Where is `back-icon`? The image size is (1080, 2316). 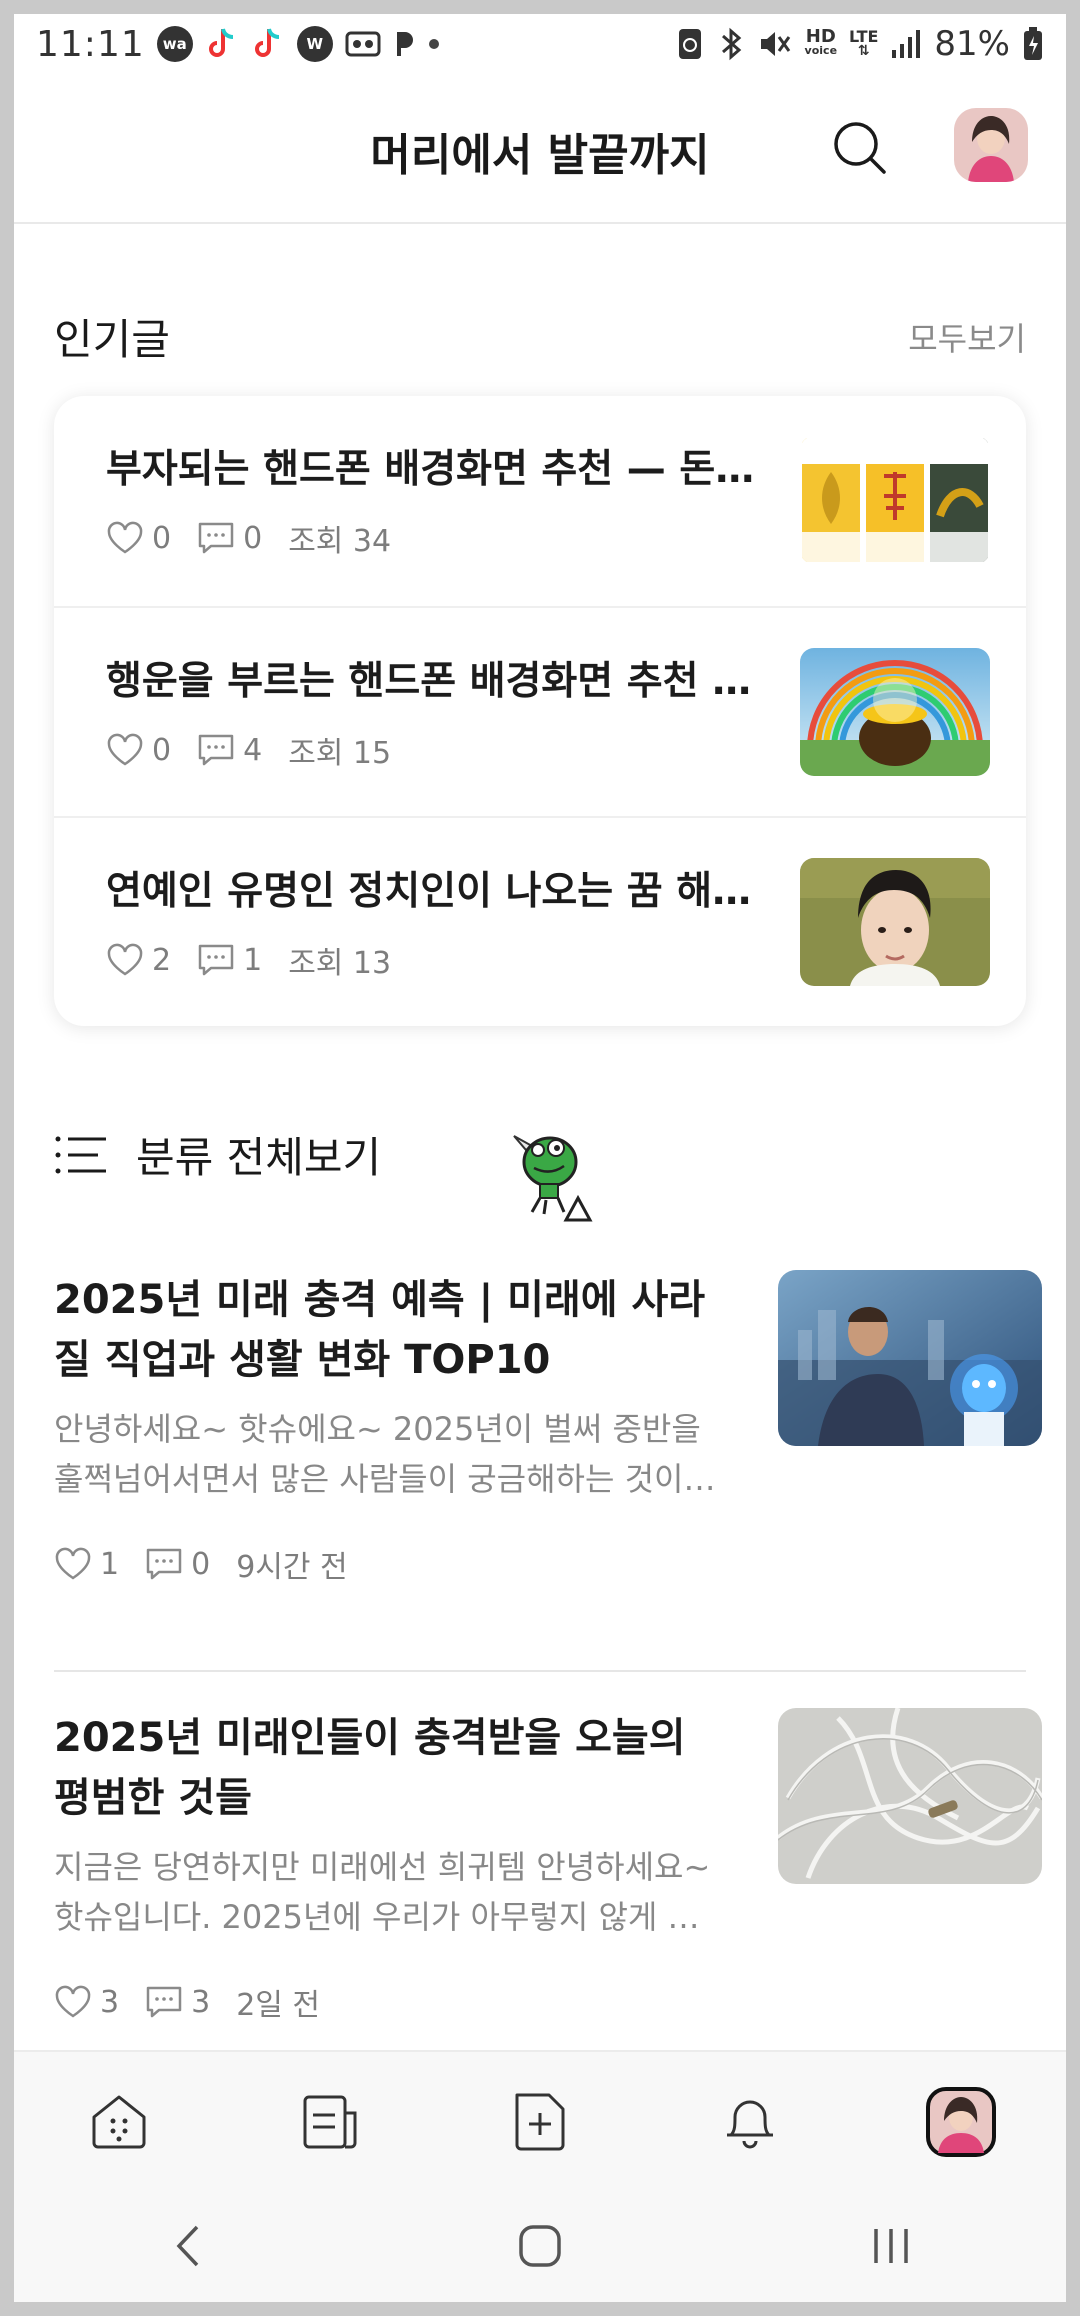 back-icon is located at coordinates (187, 2246).